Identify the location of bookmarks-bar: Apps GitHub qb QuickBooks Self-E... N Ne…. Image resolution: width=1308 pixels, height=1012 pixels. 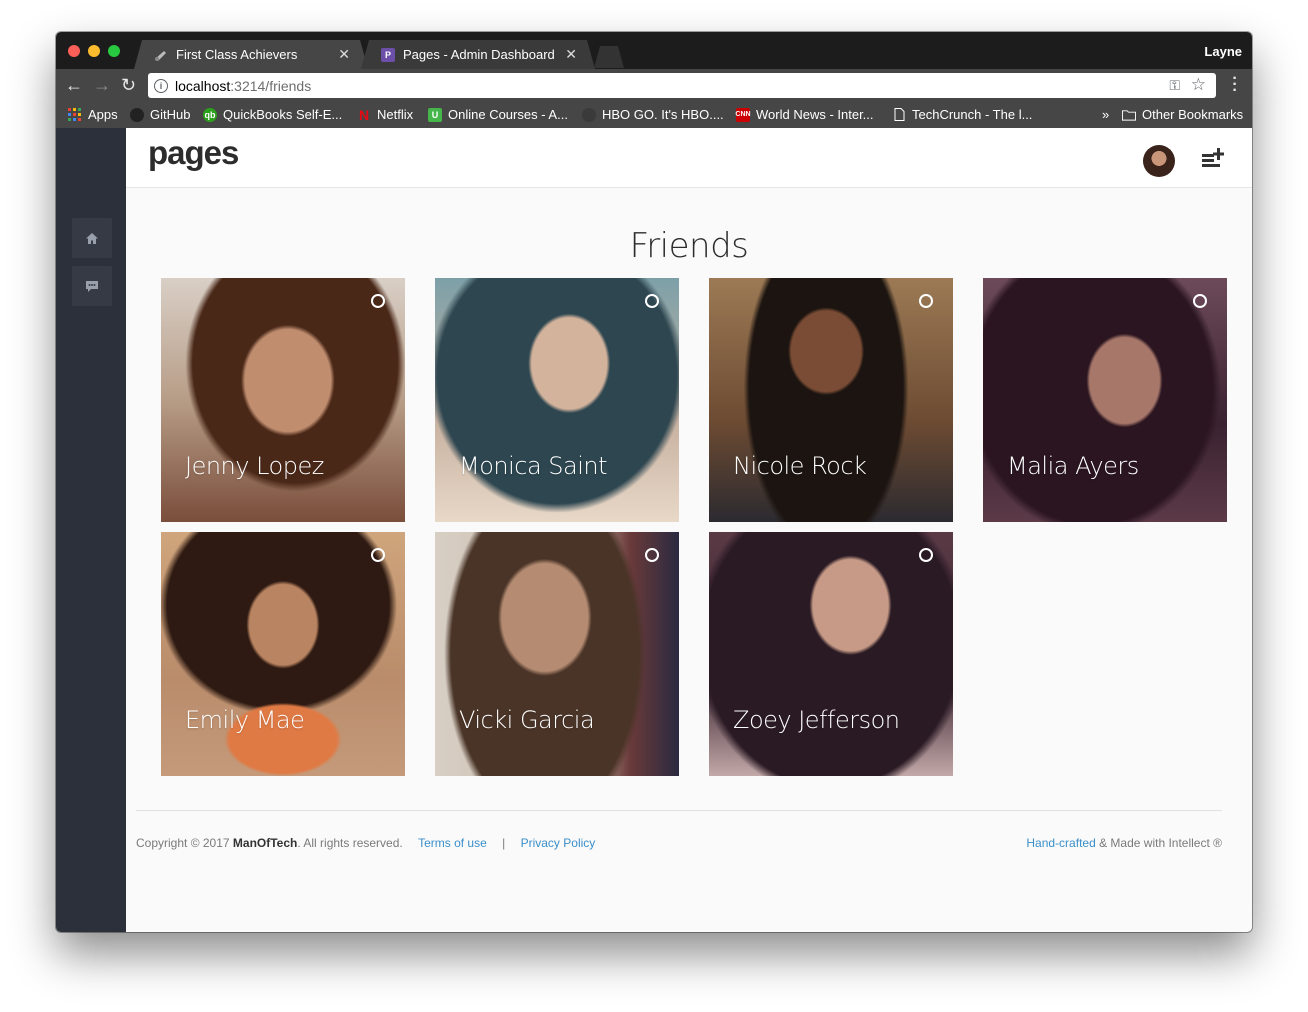
(654, 114).